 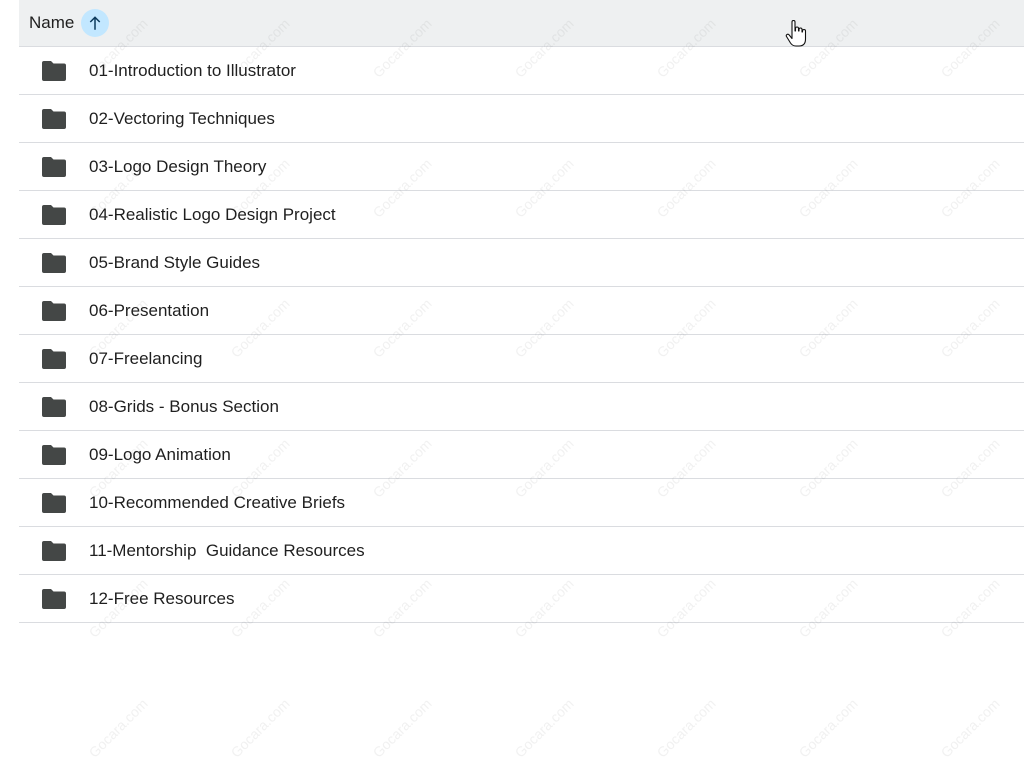 I want to click on list-item: 12-Free Resources, so click(x=521, y=599).